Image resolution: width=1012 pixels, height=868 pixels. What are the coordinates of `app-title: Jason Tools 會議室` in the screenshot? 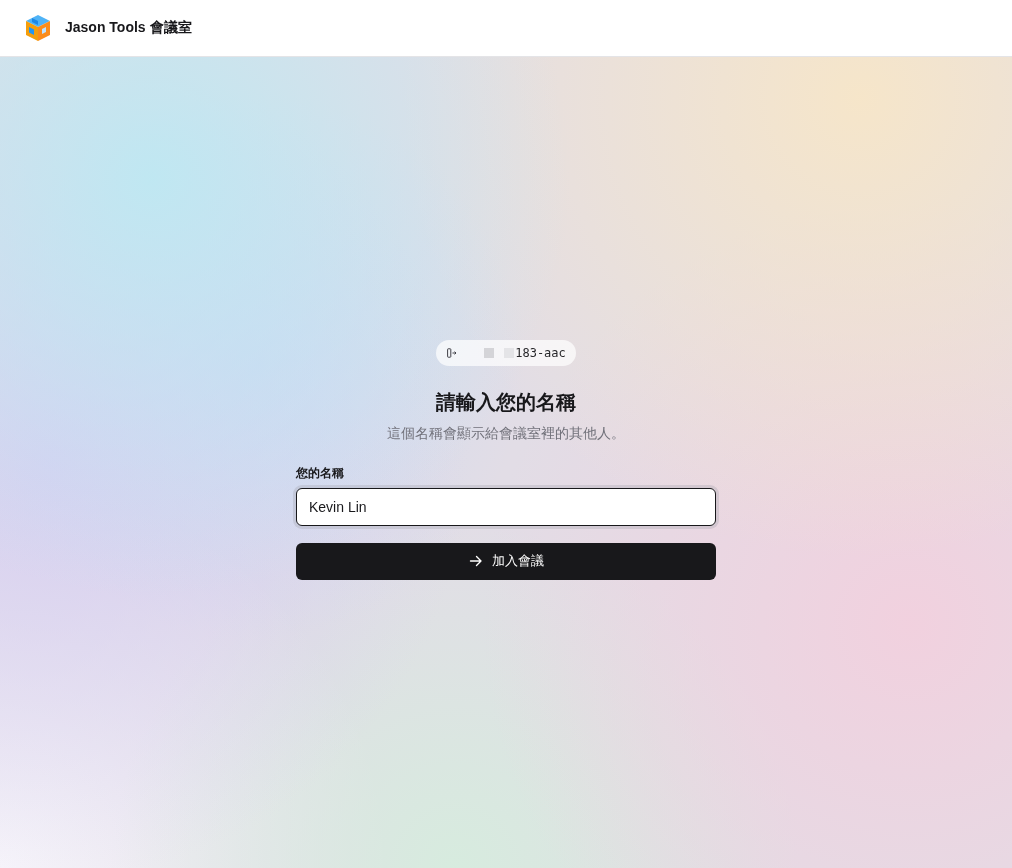 It's located at (128, 28).